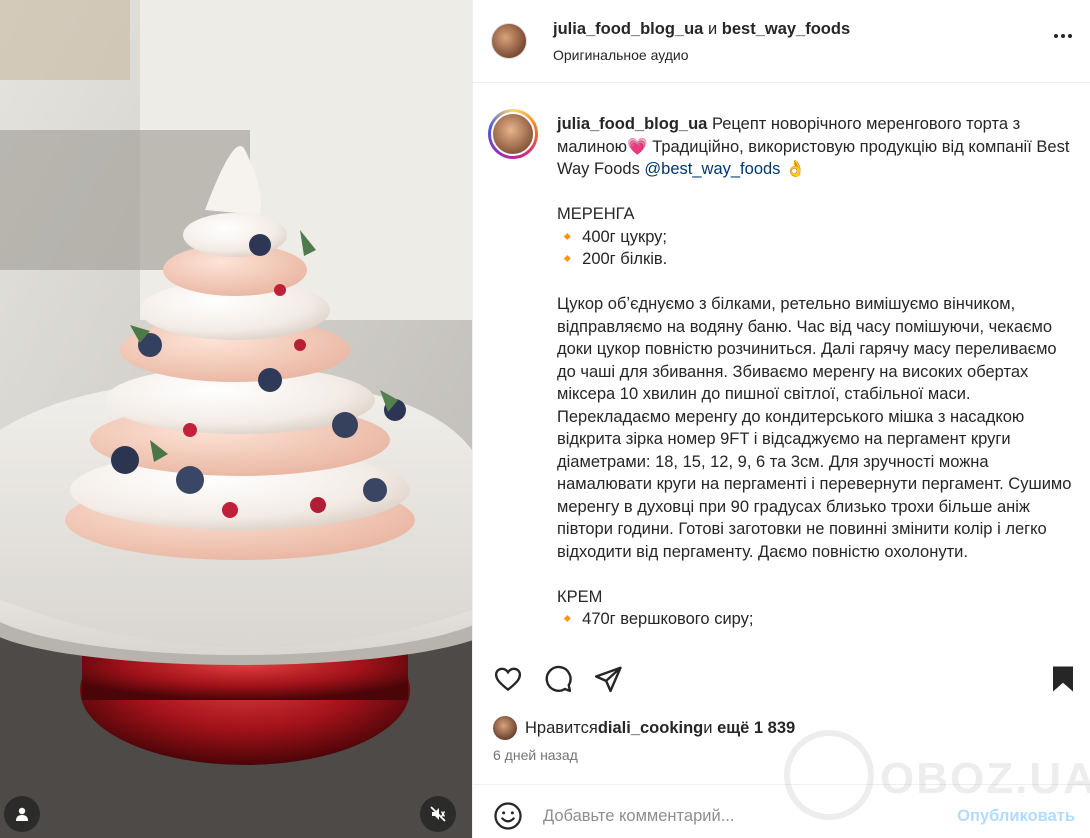 Image resolution: width=1090 pixels, height=838 pixels. What do you see at coordinates (781, 684) in the screenshot?
I see `action-bar` at bounding box center [781, 684].